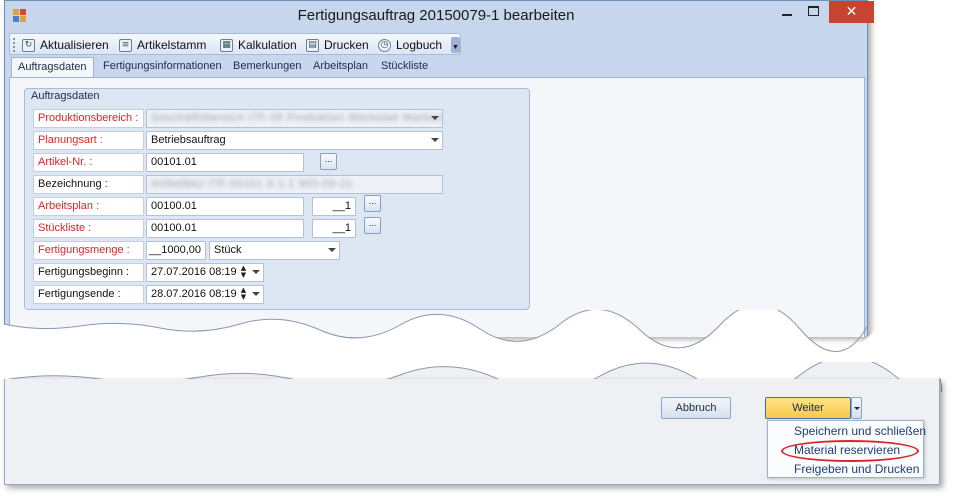  What do you see at coordinates (404, 67) in the screenshot?
I see `tab-stueckliste: Stückliste` at bounding box center [404, 67].